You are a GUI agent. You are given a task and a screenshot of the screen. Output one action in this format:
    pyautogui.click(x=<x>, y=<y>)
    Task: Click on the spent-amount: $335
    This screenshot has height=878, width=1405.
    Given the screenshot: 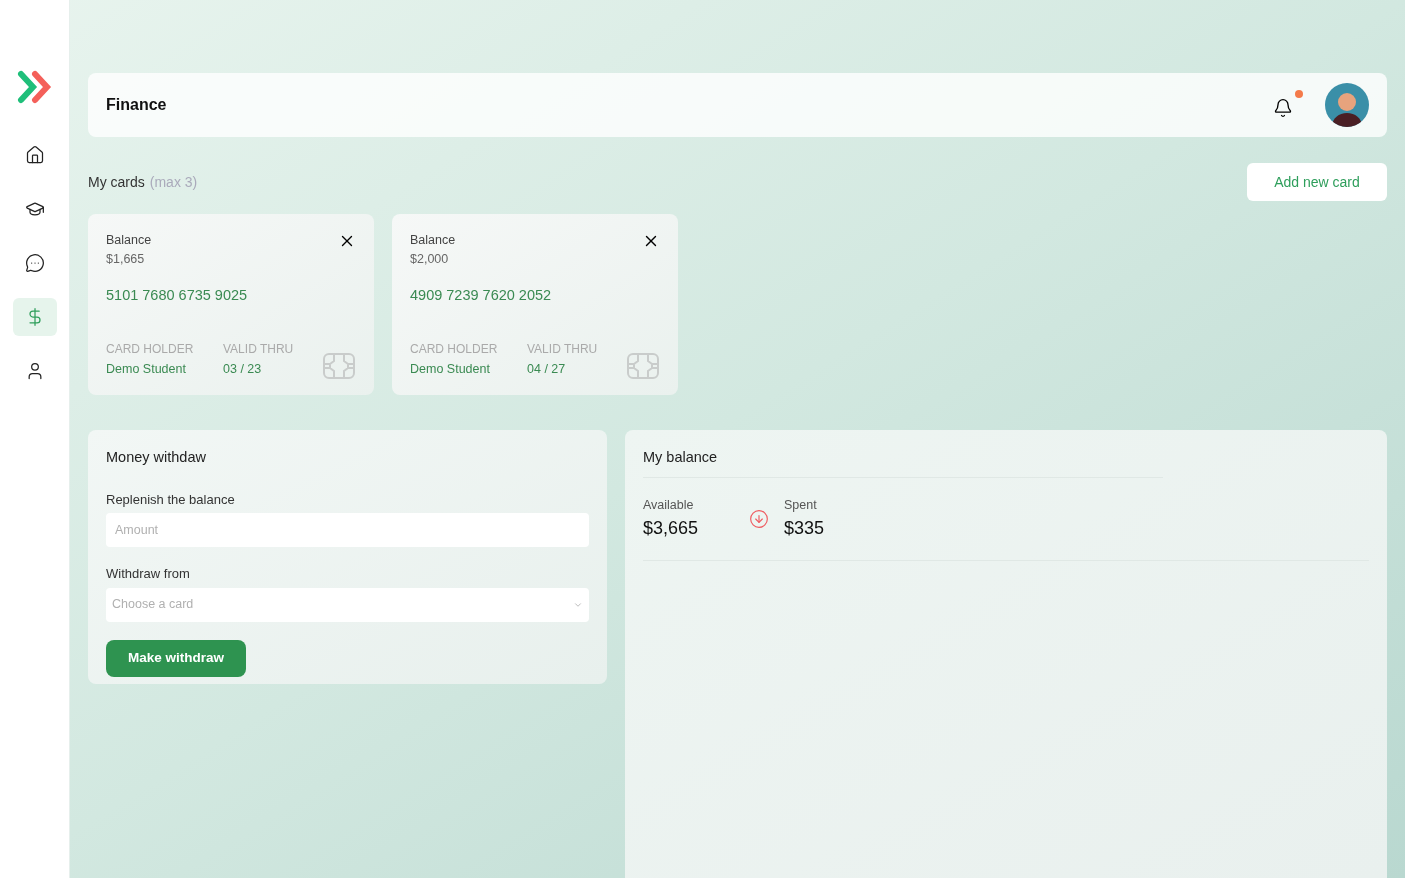 What is the action you would take?
    pyautogui.click(x=804, y=528)
    